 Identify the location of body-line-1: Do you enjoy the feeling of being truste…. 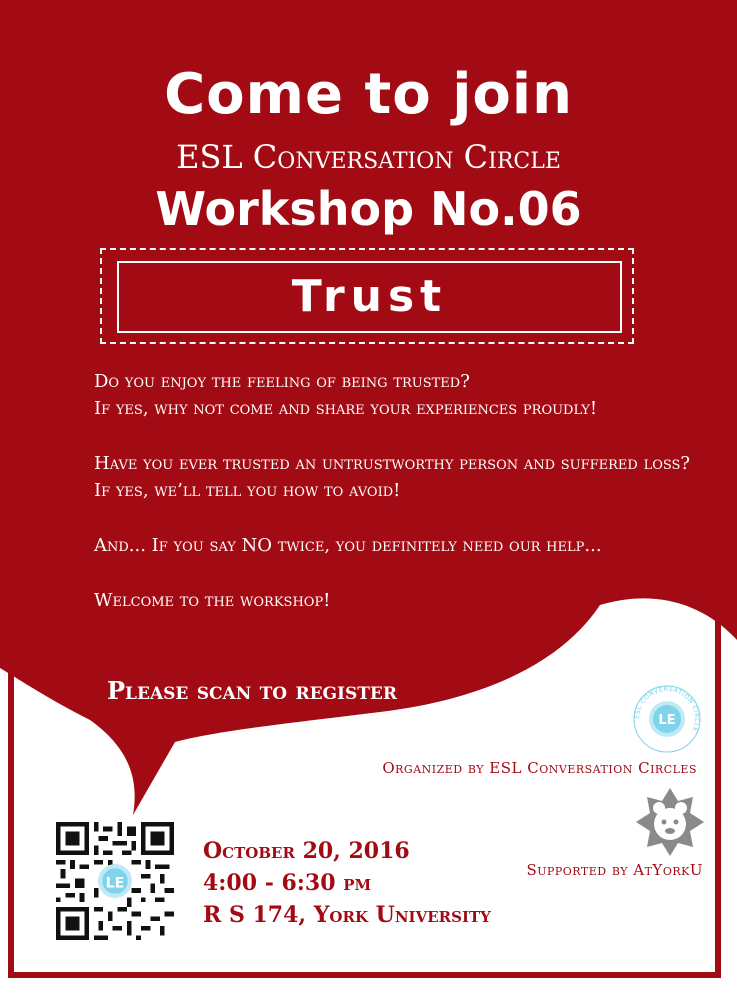
(282, 381).